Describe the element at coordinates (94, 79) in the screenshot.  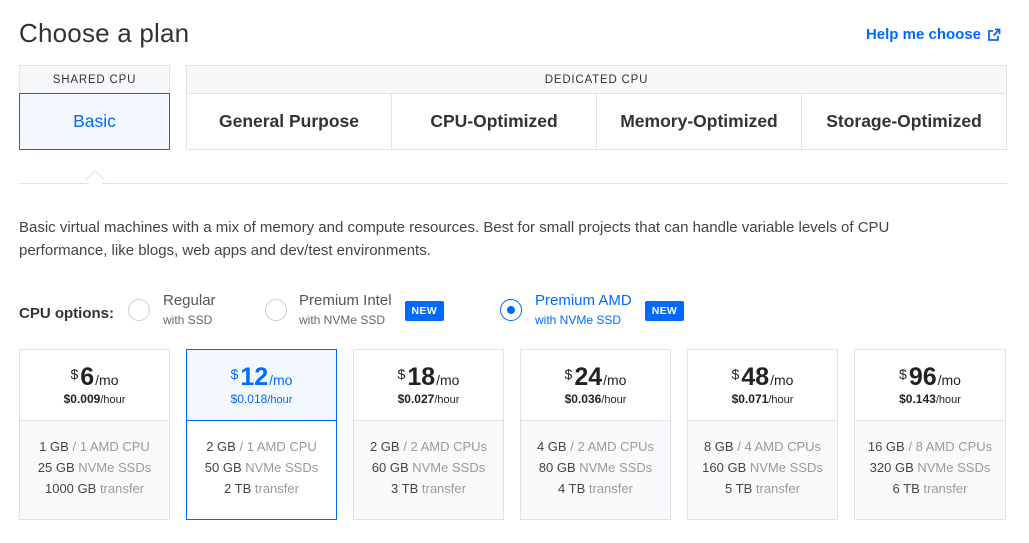
I see `shared-cpu-header: SHARED CPU` at that location.